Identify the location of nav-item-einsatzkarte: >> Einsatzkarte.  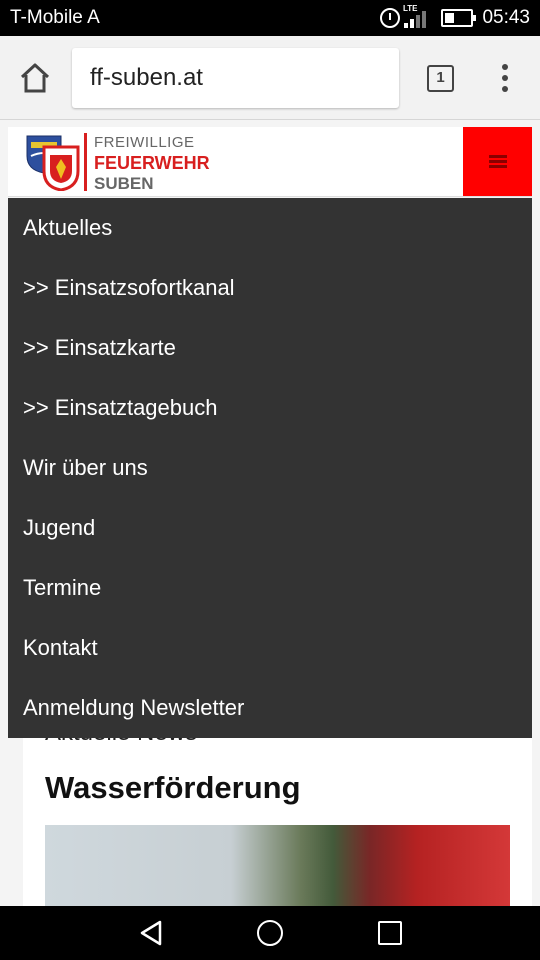
(270, 348).